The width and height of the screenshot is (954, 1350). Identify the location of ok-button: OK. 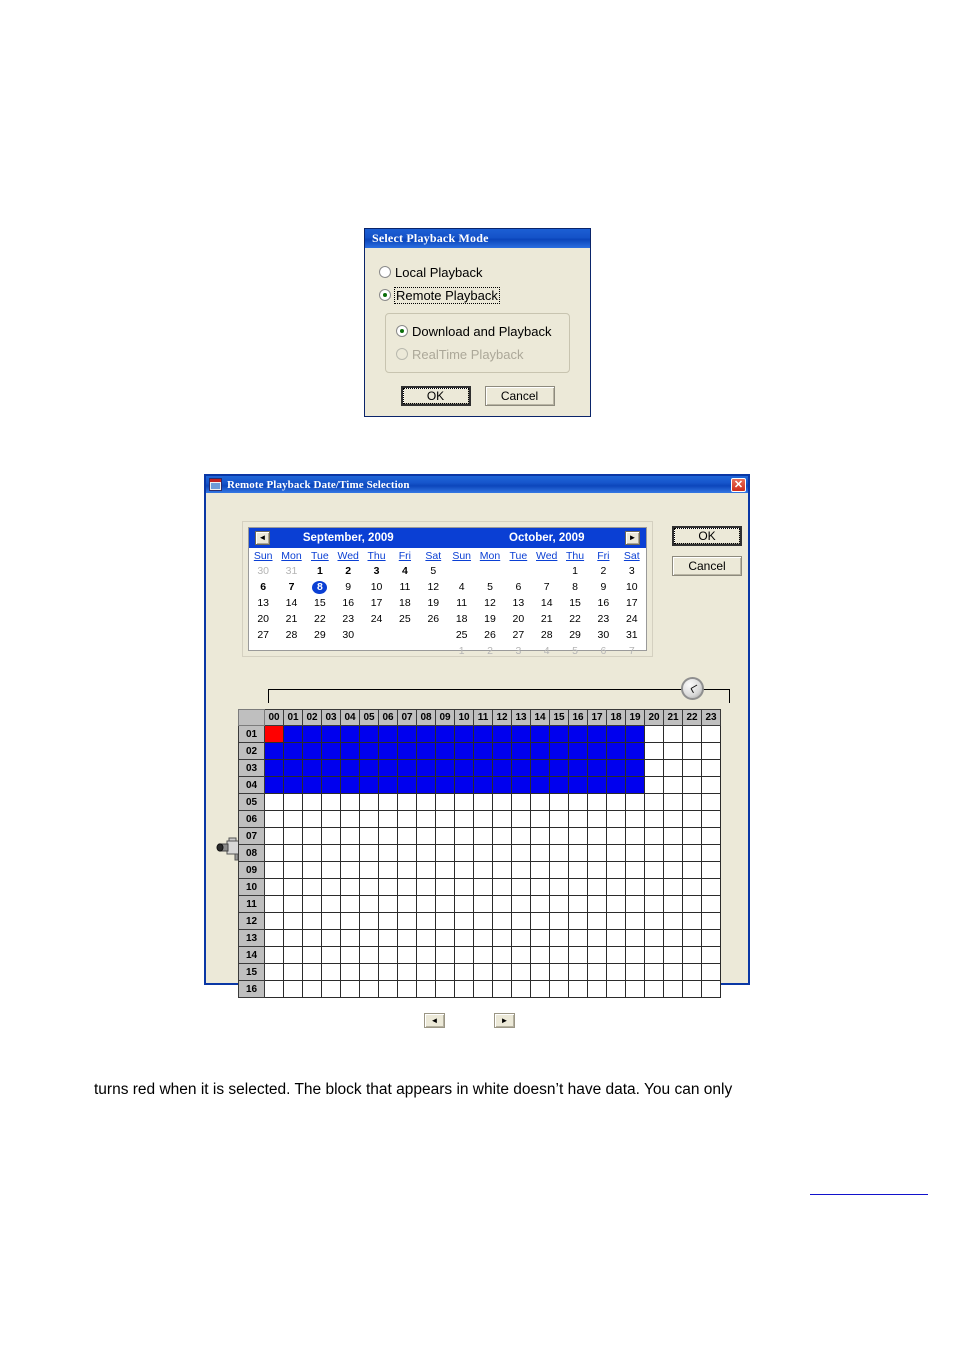
(435, 396).